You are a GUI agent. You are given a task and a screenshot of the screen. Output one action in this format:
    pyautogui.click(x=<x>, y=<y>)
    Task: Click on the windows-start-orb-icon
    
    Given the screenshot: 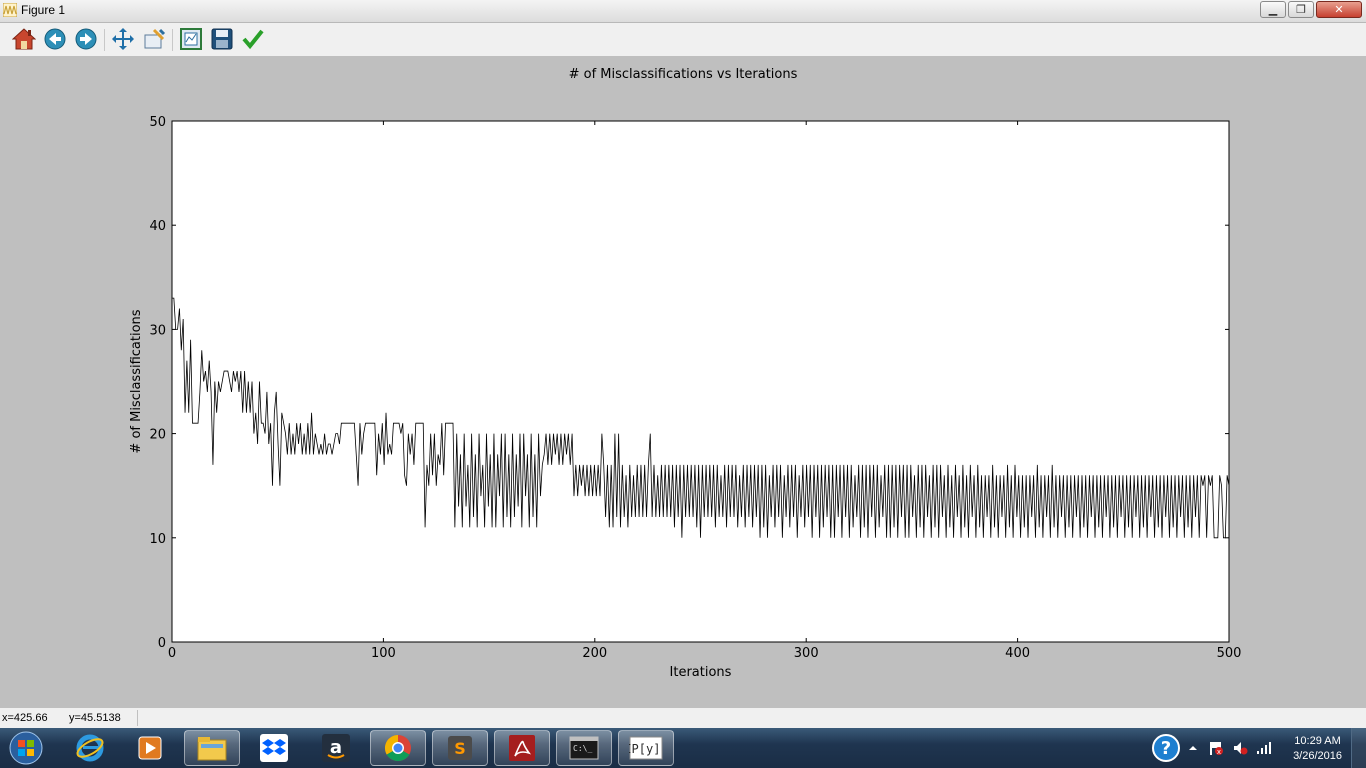 What is the action you would take?
    pyautogui.click(x=26, y=748)
    